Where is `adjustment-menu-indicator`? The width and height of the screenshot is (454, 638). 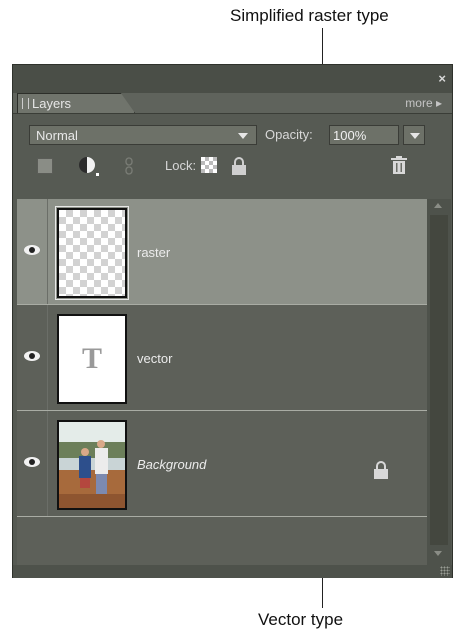
adjustment-menu-indicator is located at coordinates (97, 174).